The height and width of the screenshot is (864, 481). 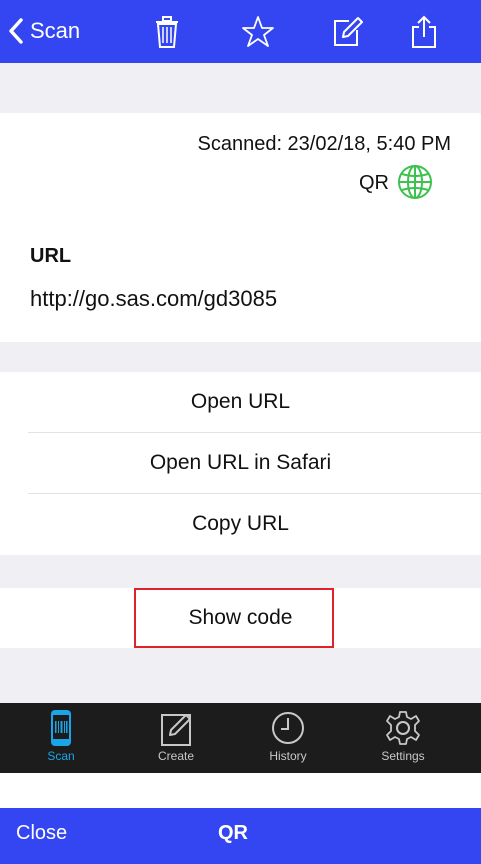 What do you see at coordinates (16, 31) in the screenshot?
I see `chevron-left-icon` at bounding box center [16, 31].